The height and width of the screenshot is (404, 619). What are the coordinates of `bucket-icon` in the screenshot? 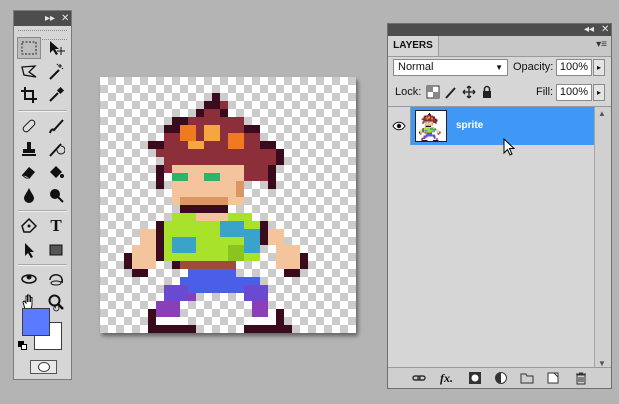 It's located at (57, 172).